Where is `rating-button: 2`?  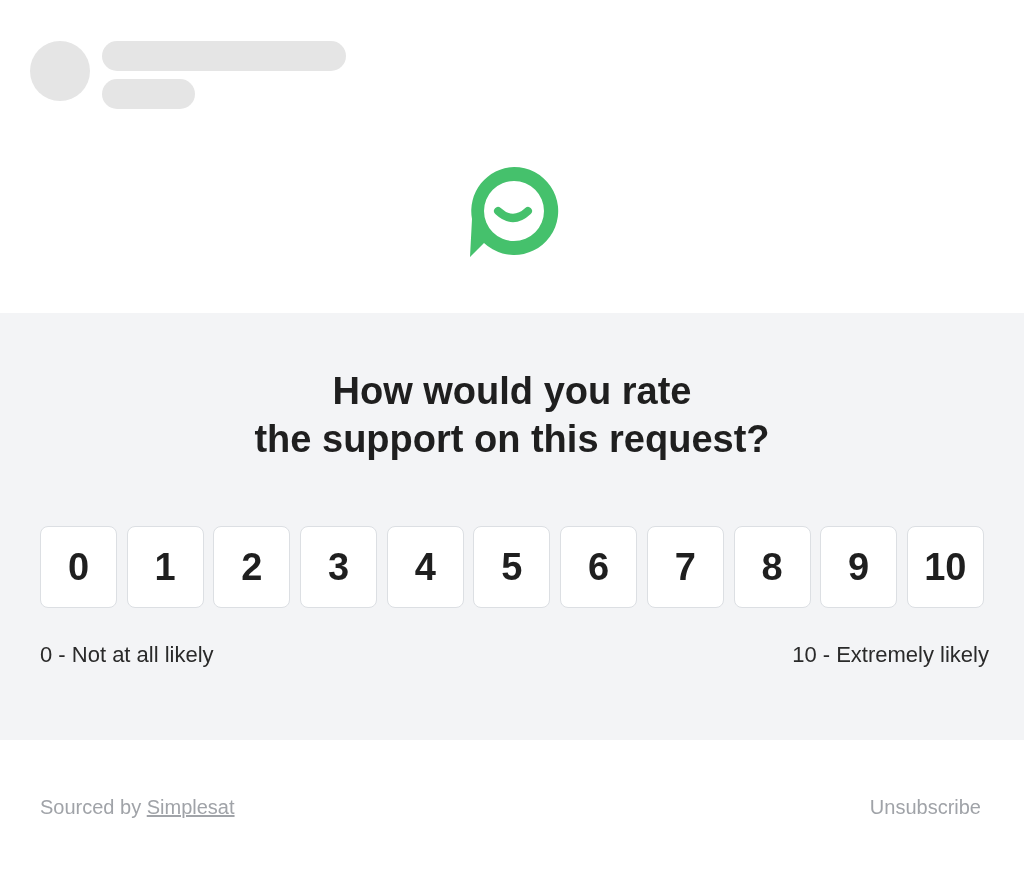
rating-button: 2 is located at coordinates (252, 567).